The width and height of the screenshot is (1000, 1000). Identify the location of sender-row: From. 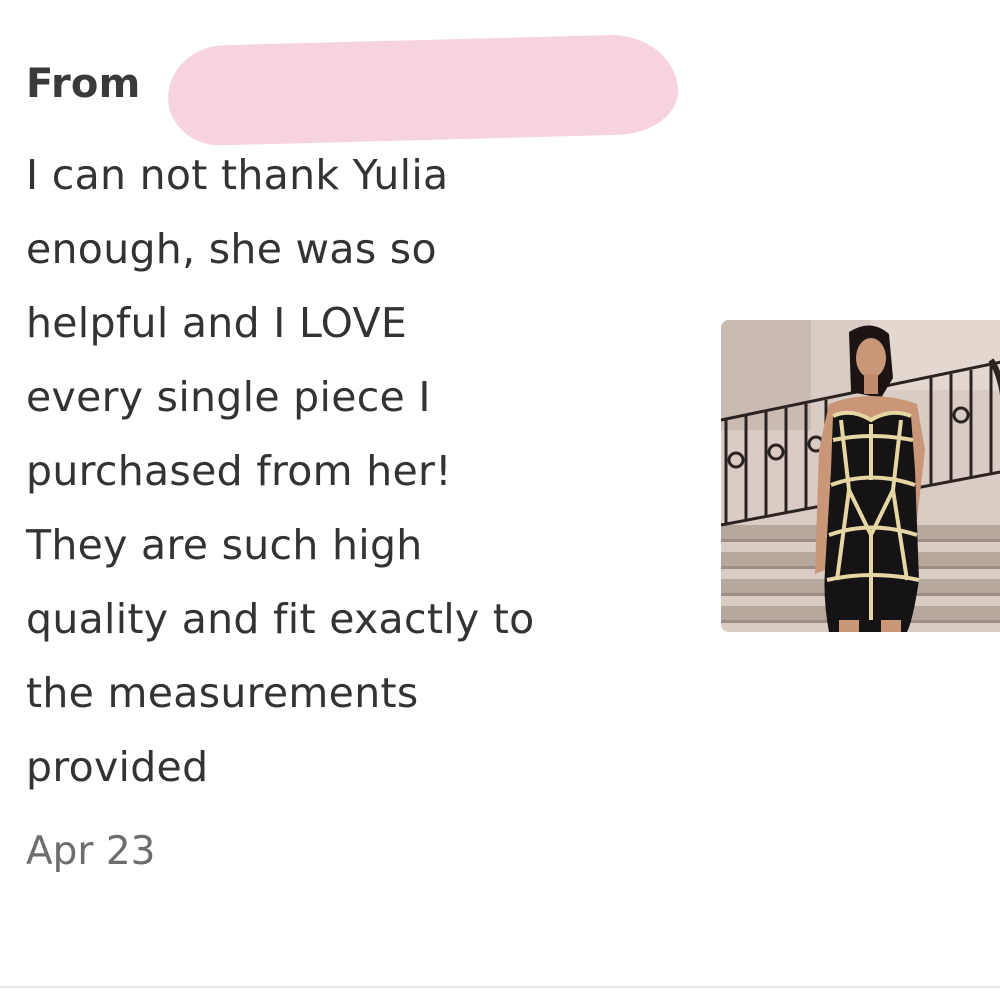
(376, 90).